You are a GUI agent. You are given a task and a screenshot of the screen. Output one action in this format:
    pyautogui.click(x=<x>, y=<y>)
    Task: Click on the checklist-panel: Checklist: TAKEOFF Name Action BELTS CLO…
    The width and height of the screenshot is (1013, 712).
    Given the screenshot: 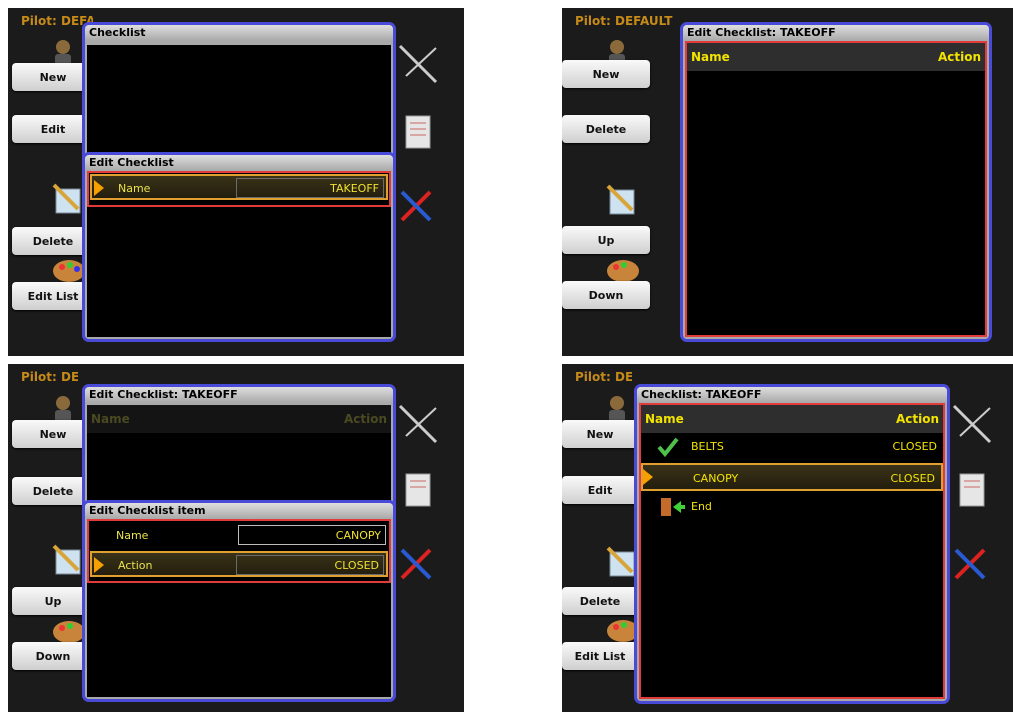 What is the action you would take?
    pyautogui.click(x=792, y=544)
    